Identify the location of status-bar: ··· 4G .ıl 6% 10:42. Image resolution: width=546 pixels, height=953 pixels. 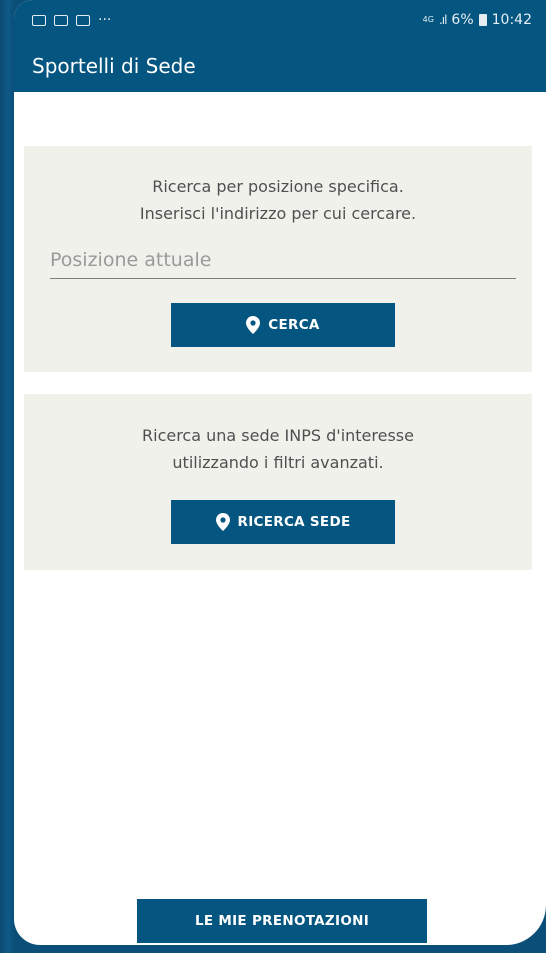
(280, 20).